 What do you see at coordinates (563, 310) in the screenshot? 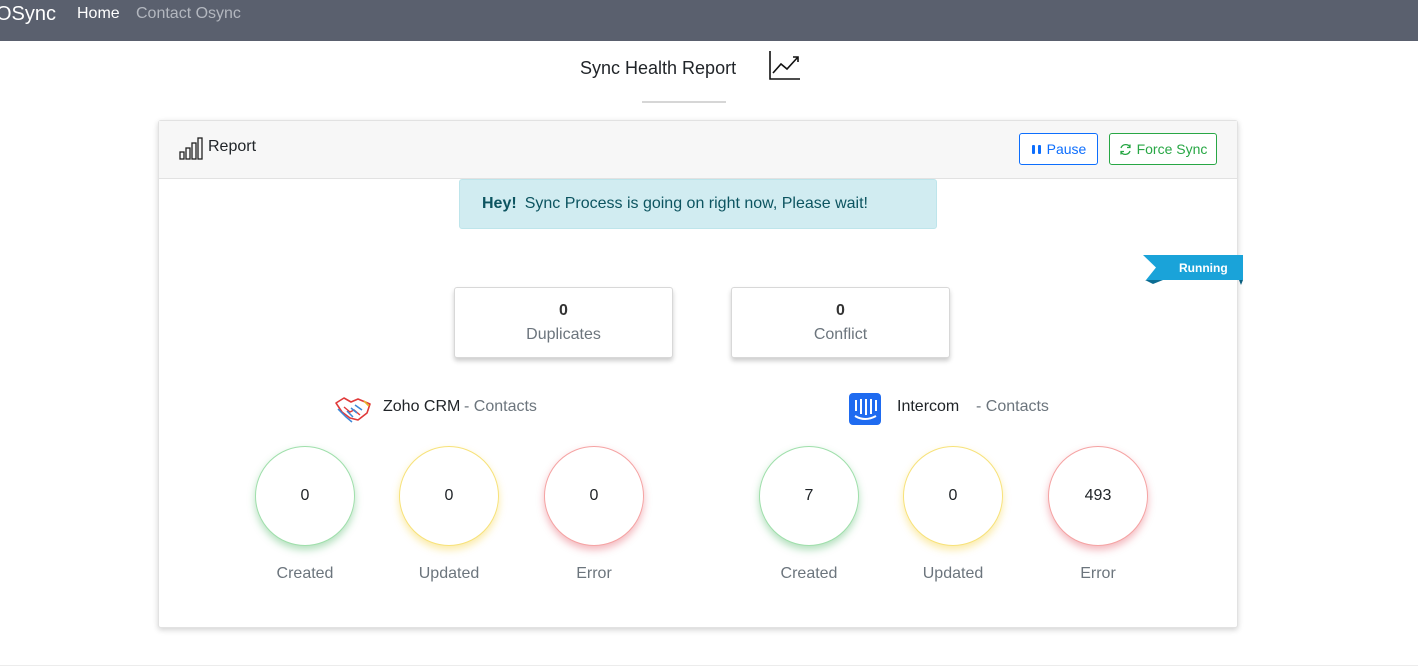
I see `duplicates-count: 0` at bounding box center [563, 310].